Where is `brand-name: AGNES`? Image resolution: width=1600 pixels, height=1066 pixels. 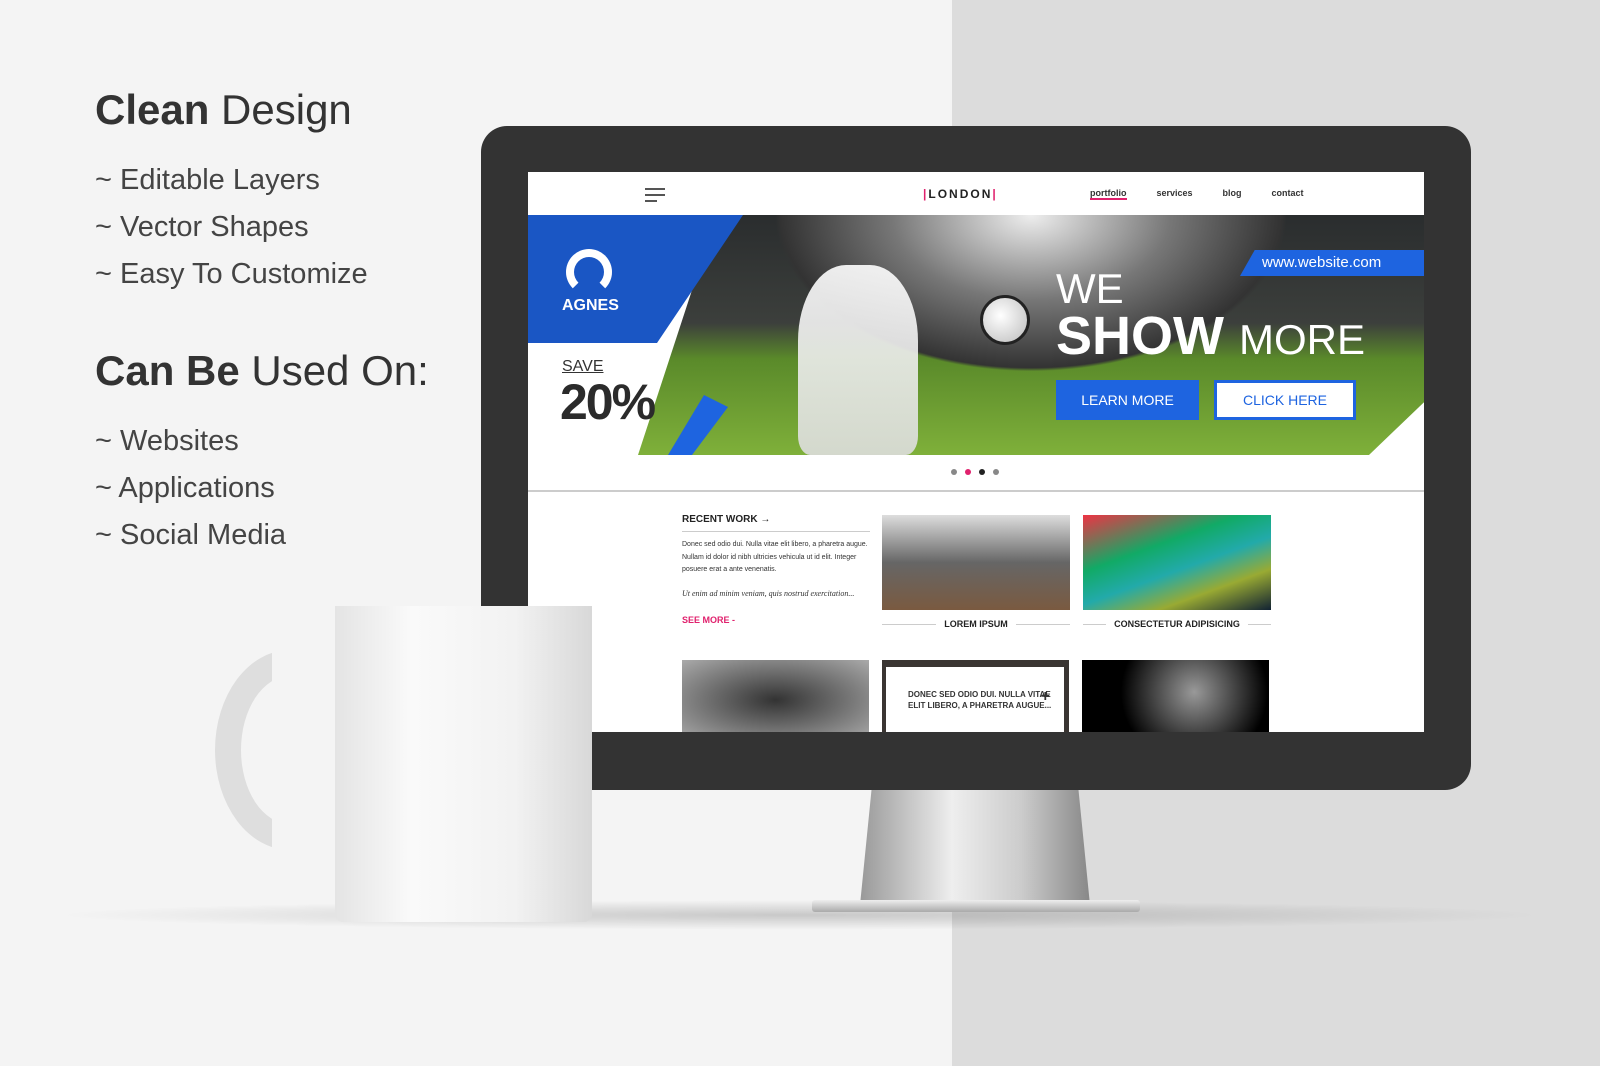
brand-name: AGNES is located at coordinates (590, 305).